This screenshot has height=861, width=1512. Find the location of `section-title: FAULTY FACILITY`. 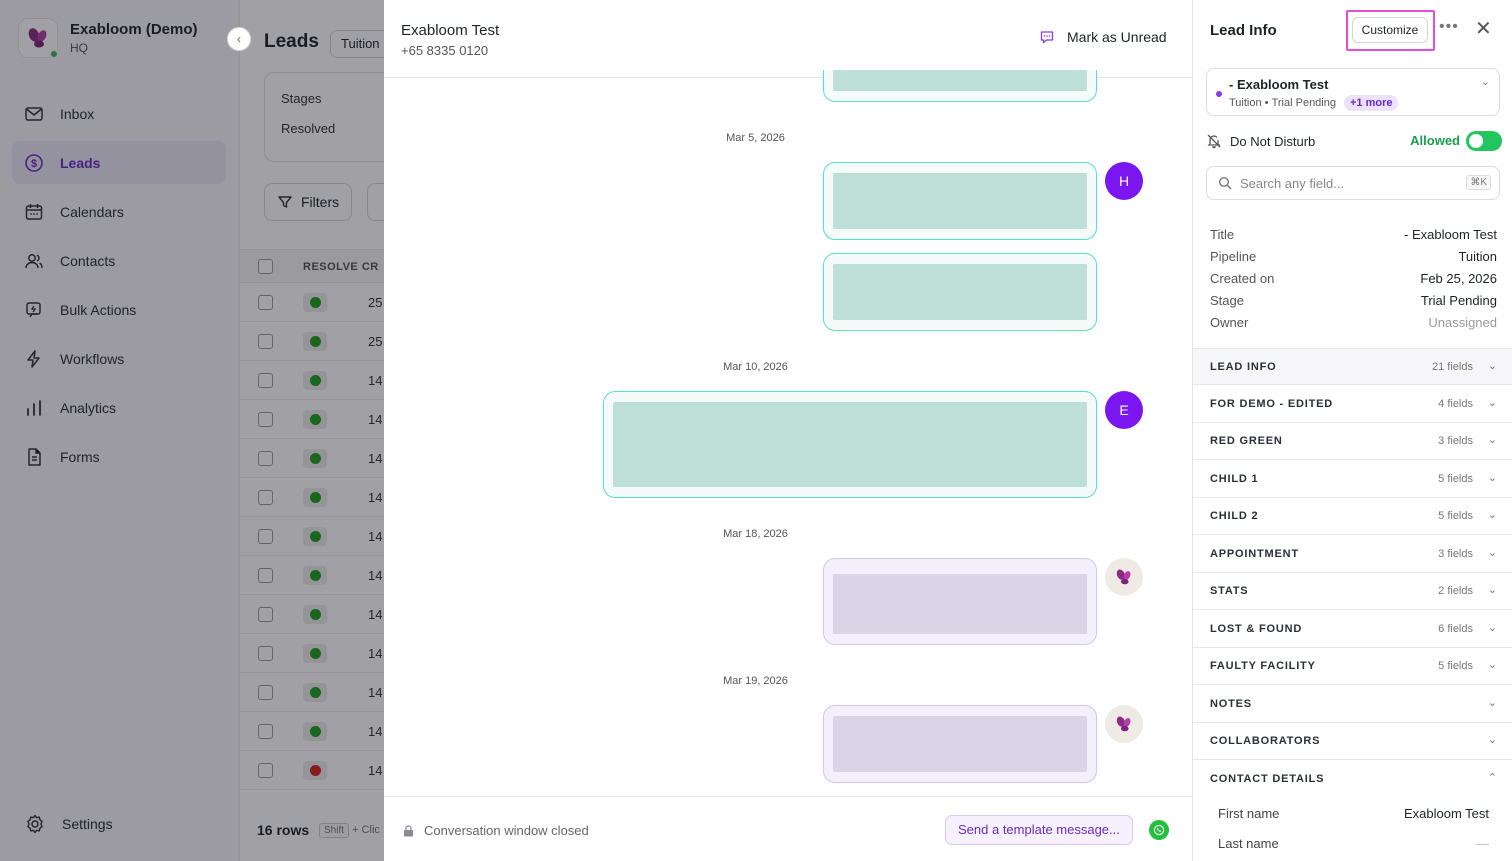

section-title: FAULTY FACILITY is located at coordinates (1263, 666).